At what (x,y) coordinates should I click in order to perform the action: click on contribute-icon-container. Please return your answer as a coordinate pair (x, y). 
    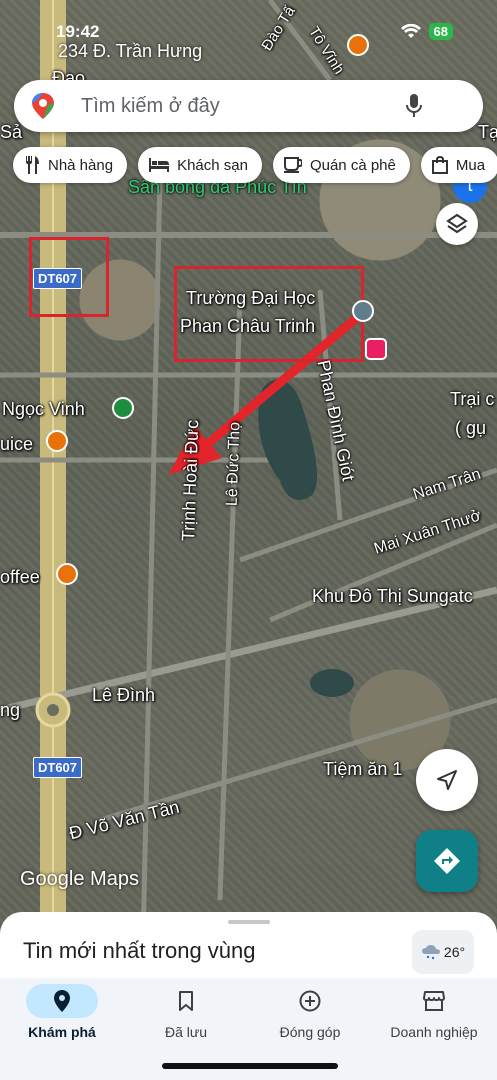
    Looking at the image, I should click on (310, 1001).